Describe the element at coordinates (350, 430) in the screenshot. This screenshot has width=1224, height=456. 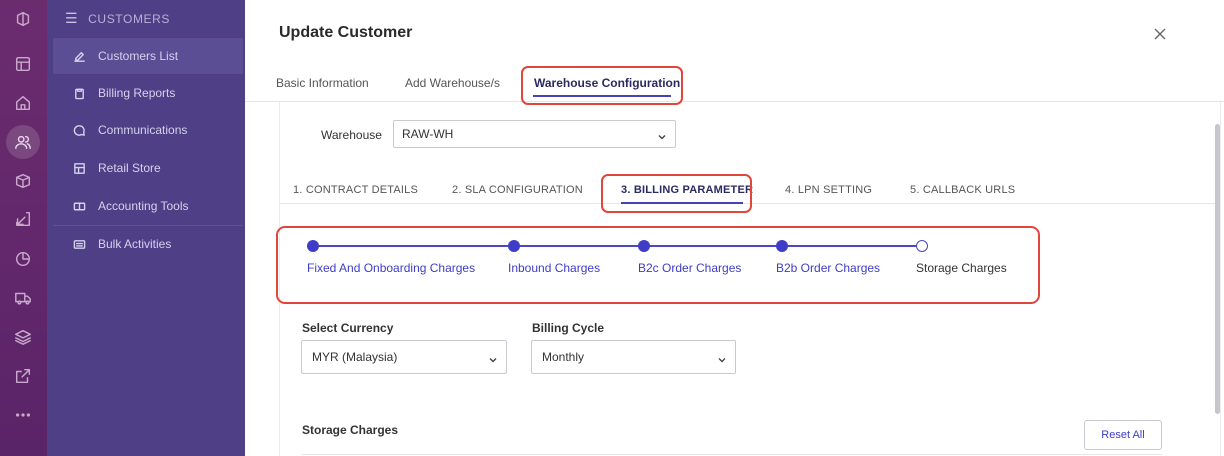
I see `storage-charges-title: Storage Charges` at that location.